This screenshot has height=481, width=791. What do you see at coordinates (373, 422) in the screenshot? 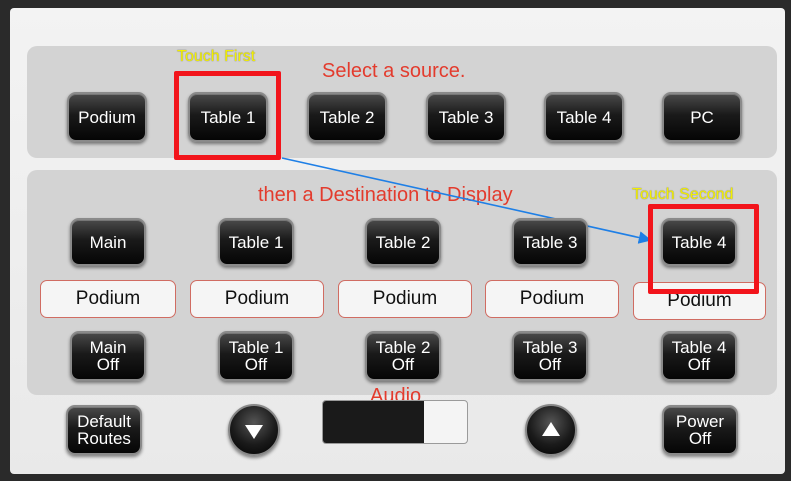
I see `audio-level-fill` at bounding box center [373, 422].